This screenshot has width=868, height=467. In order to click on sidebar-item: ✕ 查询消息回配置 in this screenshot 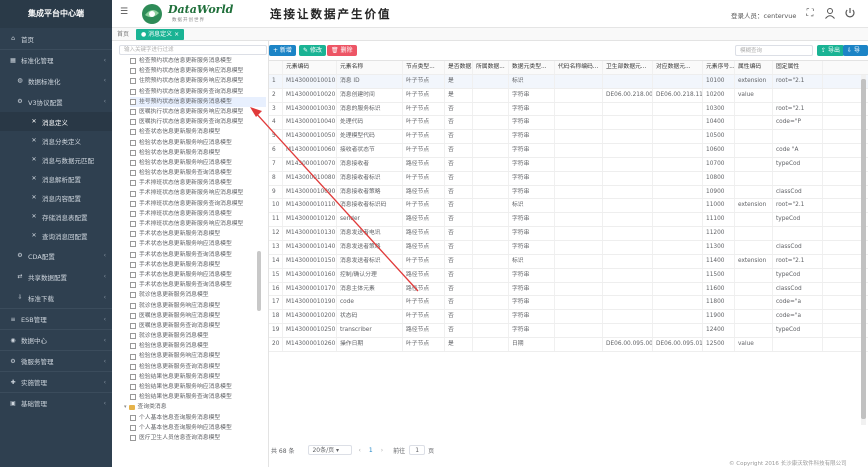, I will do `click(56, 235)`.